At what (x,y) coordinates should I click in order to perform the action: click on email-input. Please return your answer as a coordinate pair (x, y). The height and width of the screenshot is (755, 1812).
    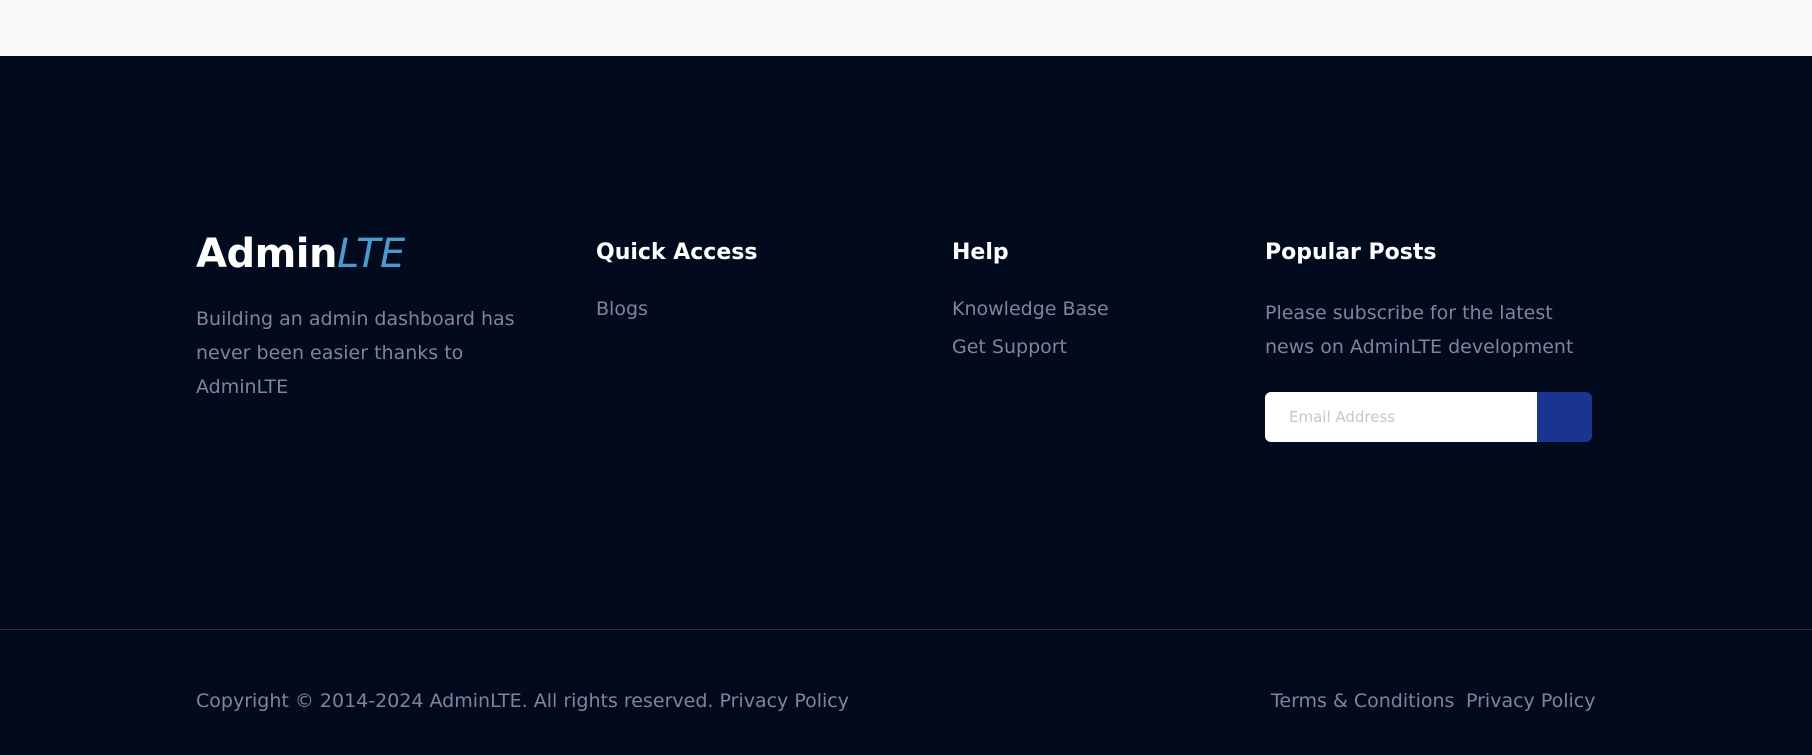
    Looking at the image, I should click on (1401, 417).